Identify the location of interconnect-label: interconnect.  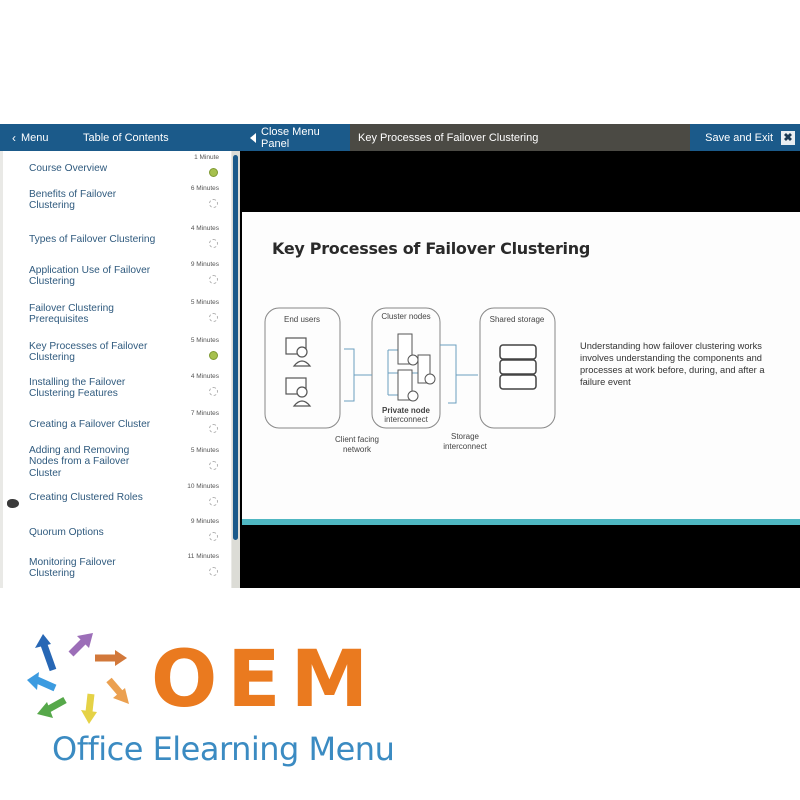
(406, 419).